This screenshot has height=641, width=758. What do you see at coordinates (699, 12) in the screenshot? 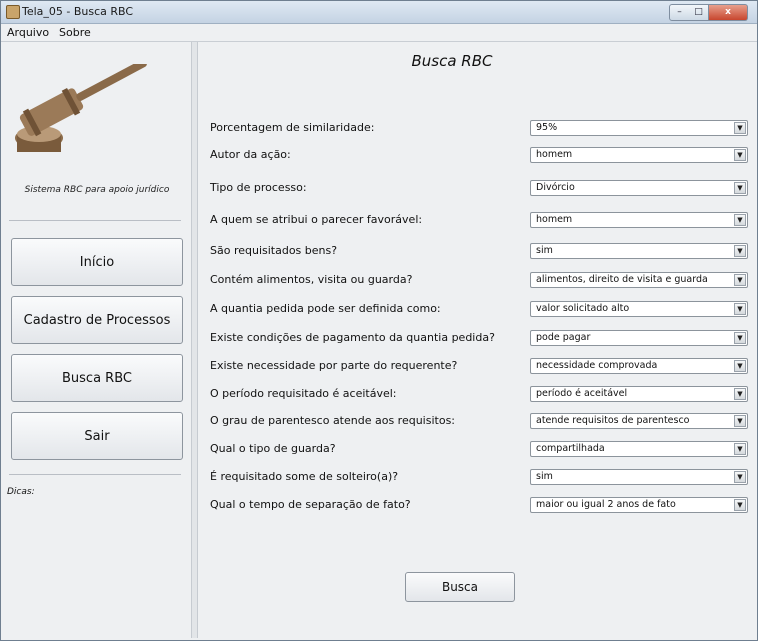
I see `maximize-button: □` at bounding box center [699, 12].